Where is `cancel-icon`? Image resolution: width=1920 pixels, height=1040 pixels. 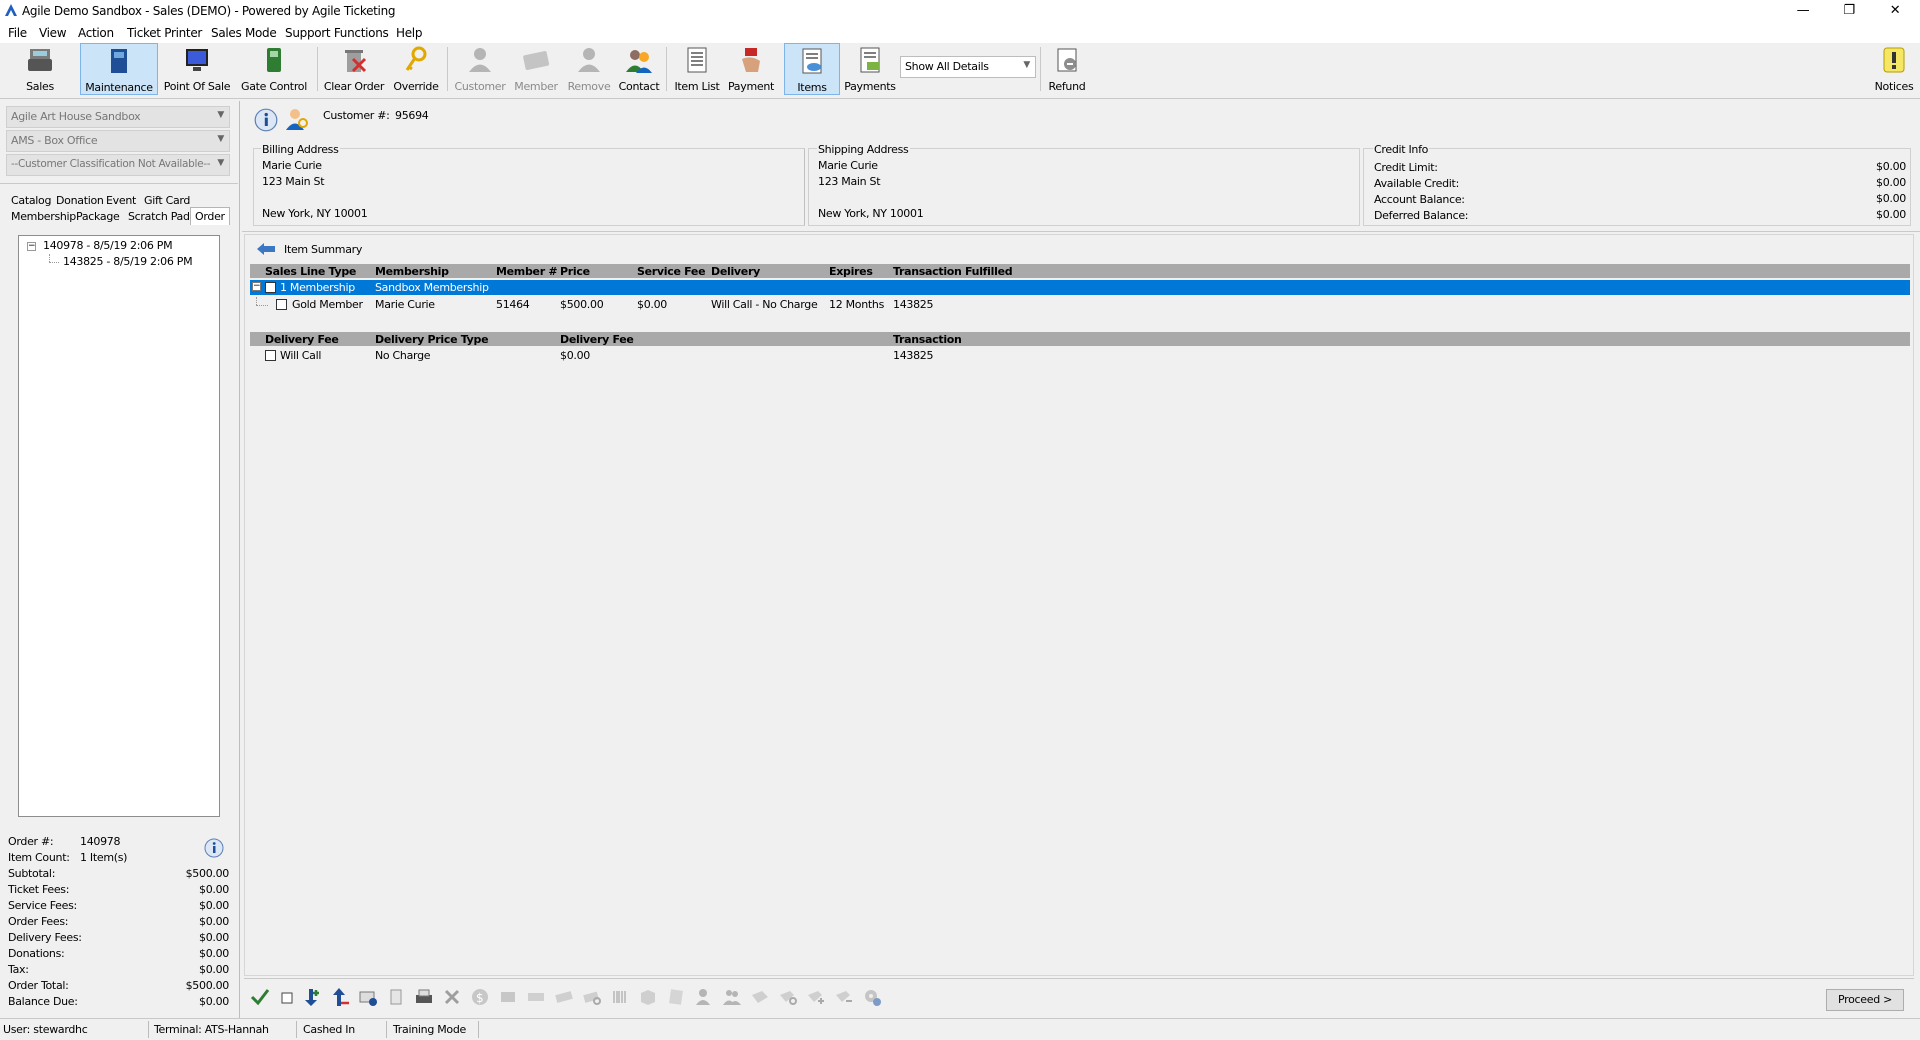
cancel-icon is located at coordinates (452, 997).